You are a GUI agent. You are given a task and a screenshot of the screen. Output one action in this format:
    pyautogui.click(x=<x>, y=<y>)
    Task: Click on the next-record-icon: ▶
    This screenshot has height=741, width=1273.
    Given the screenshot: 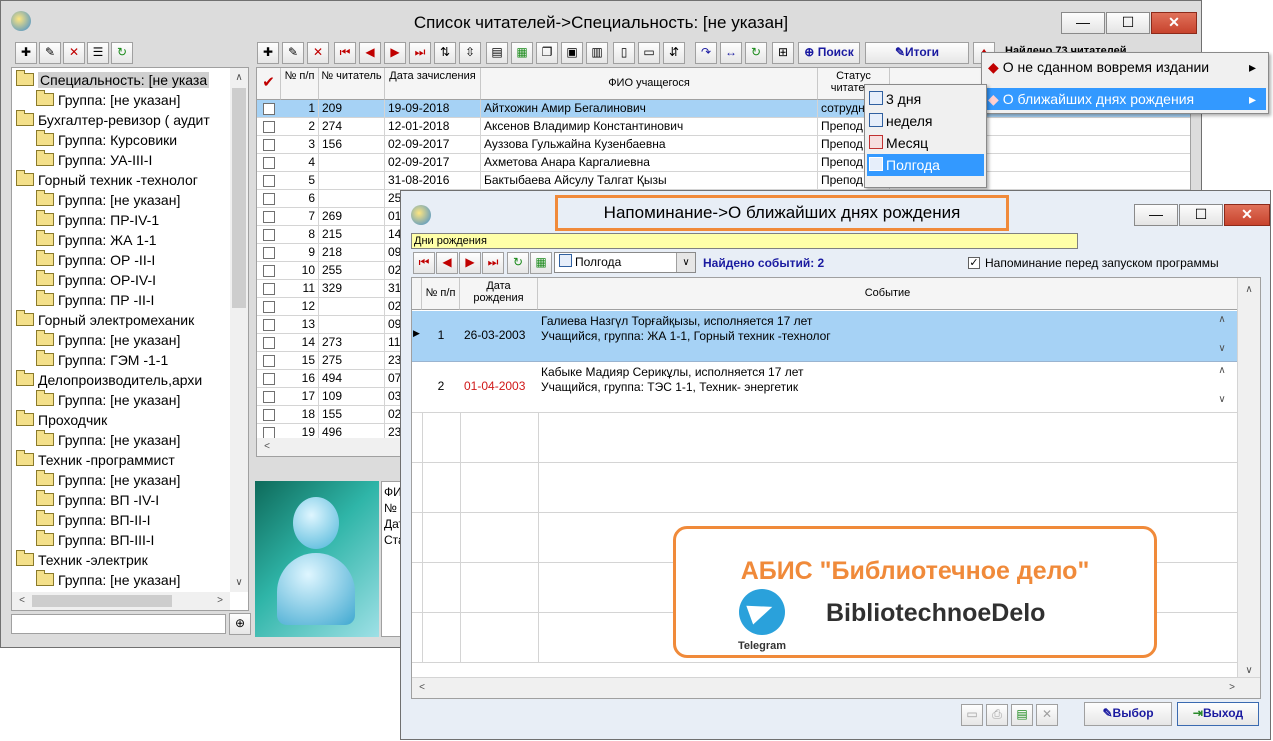 What is the action you would take?
    pyautogui.click(x=395, y=53)
    